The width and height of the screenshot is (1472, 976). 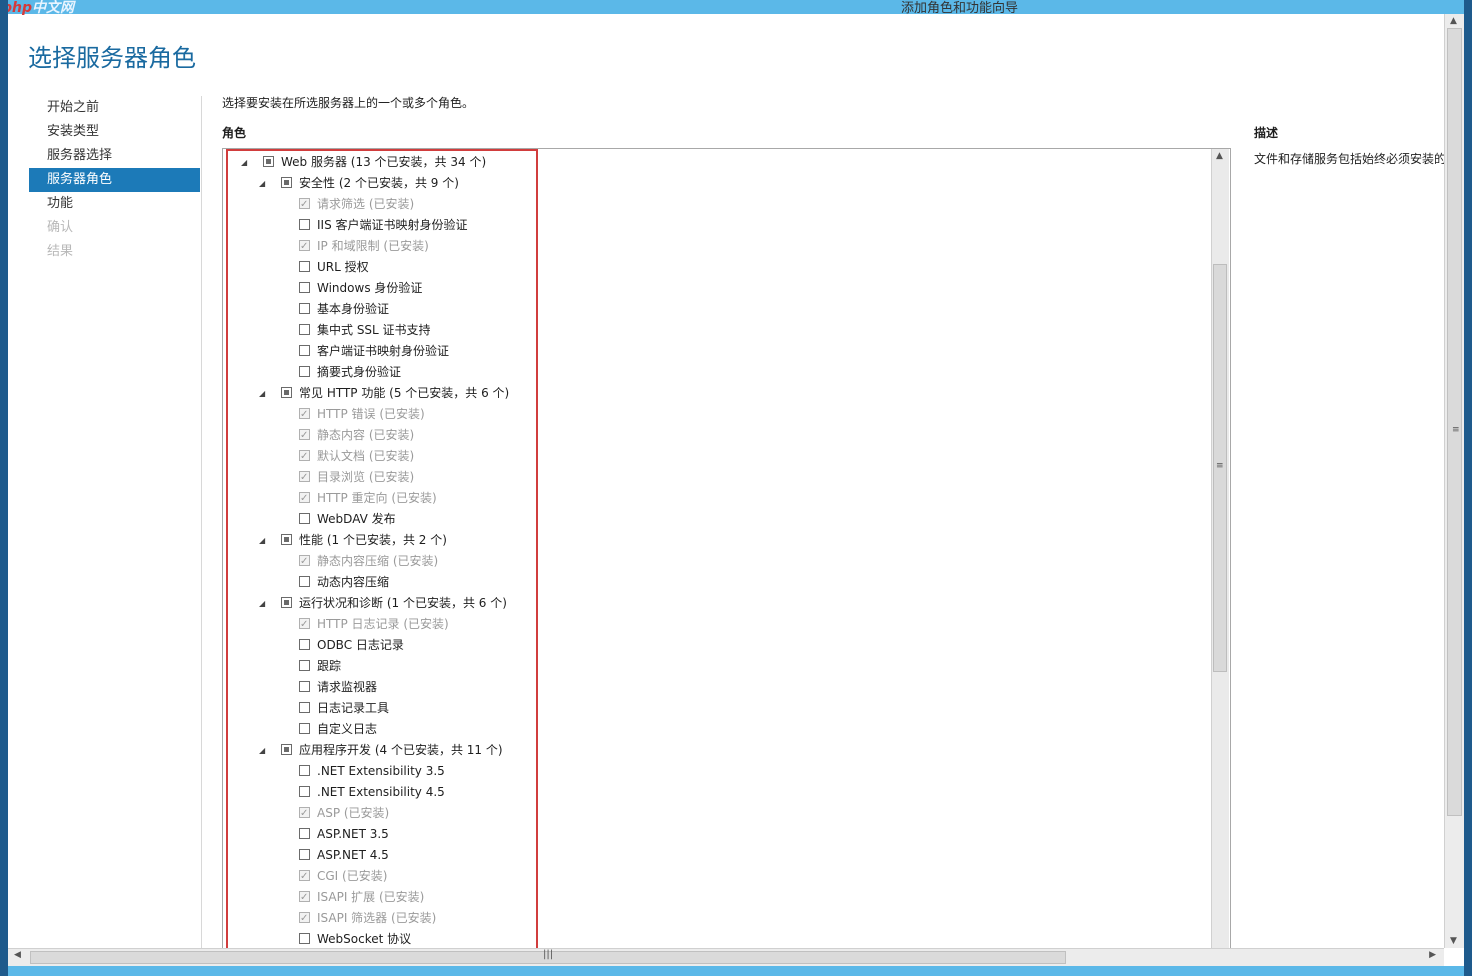 I want to click on tree-row: Windows 身份验证, so click(x=723, y=288).